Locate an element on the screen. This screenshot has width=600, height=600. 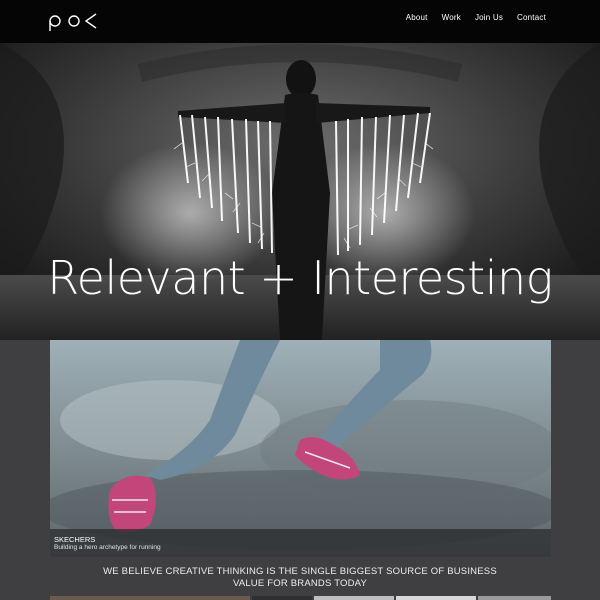
top-navigation-bar: About Work Join Us Contact is located at coordinates (300, 21).